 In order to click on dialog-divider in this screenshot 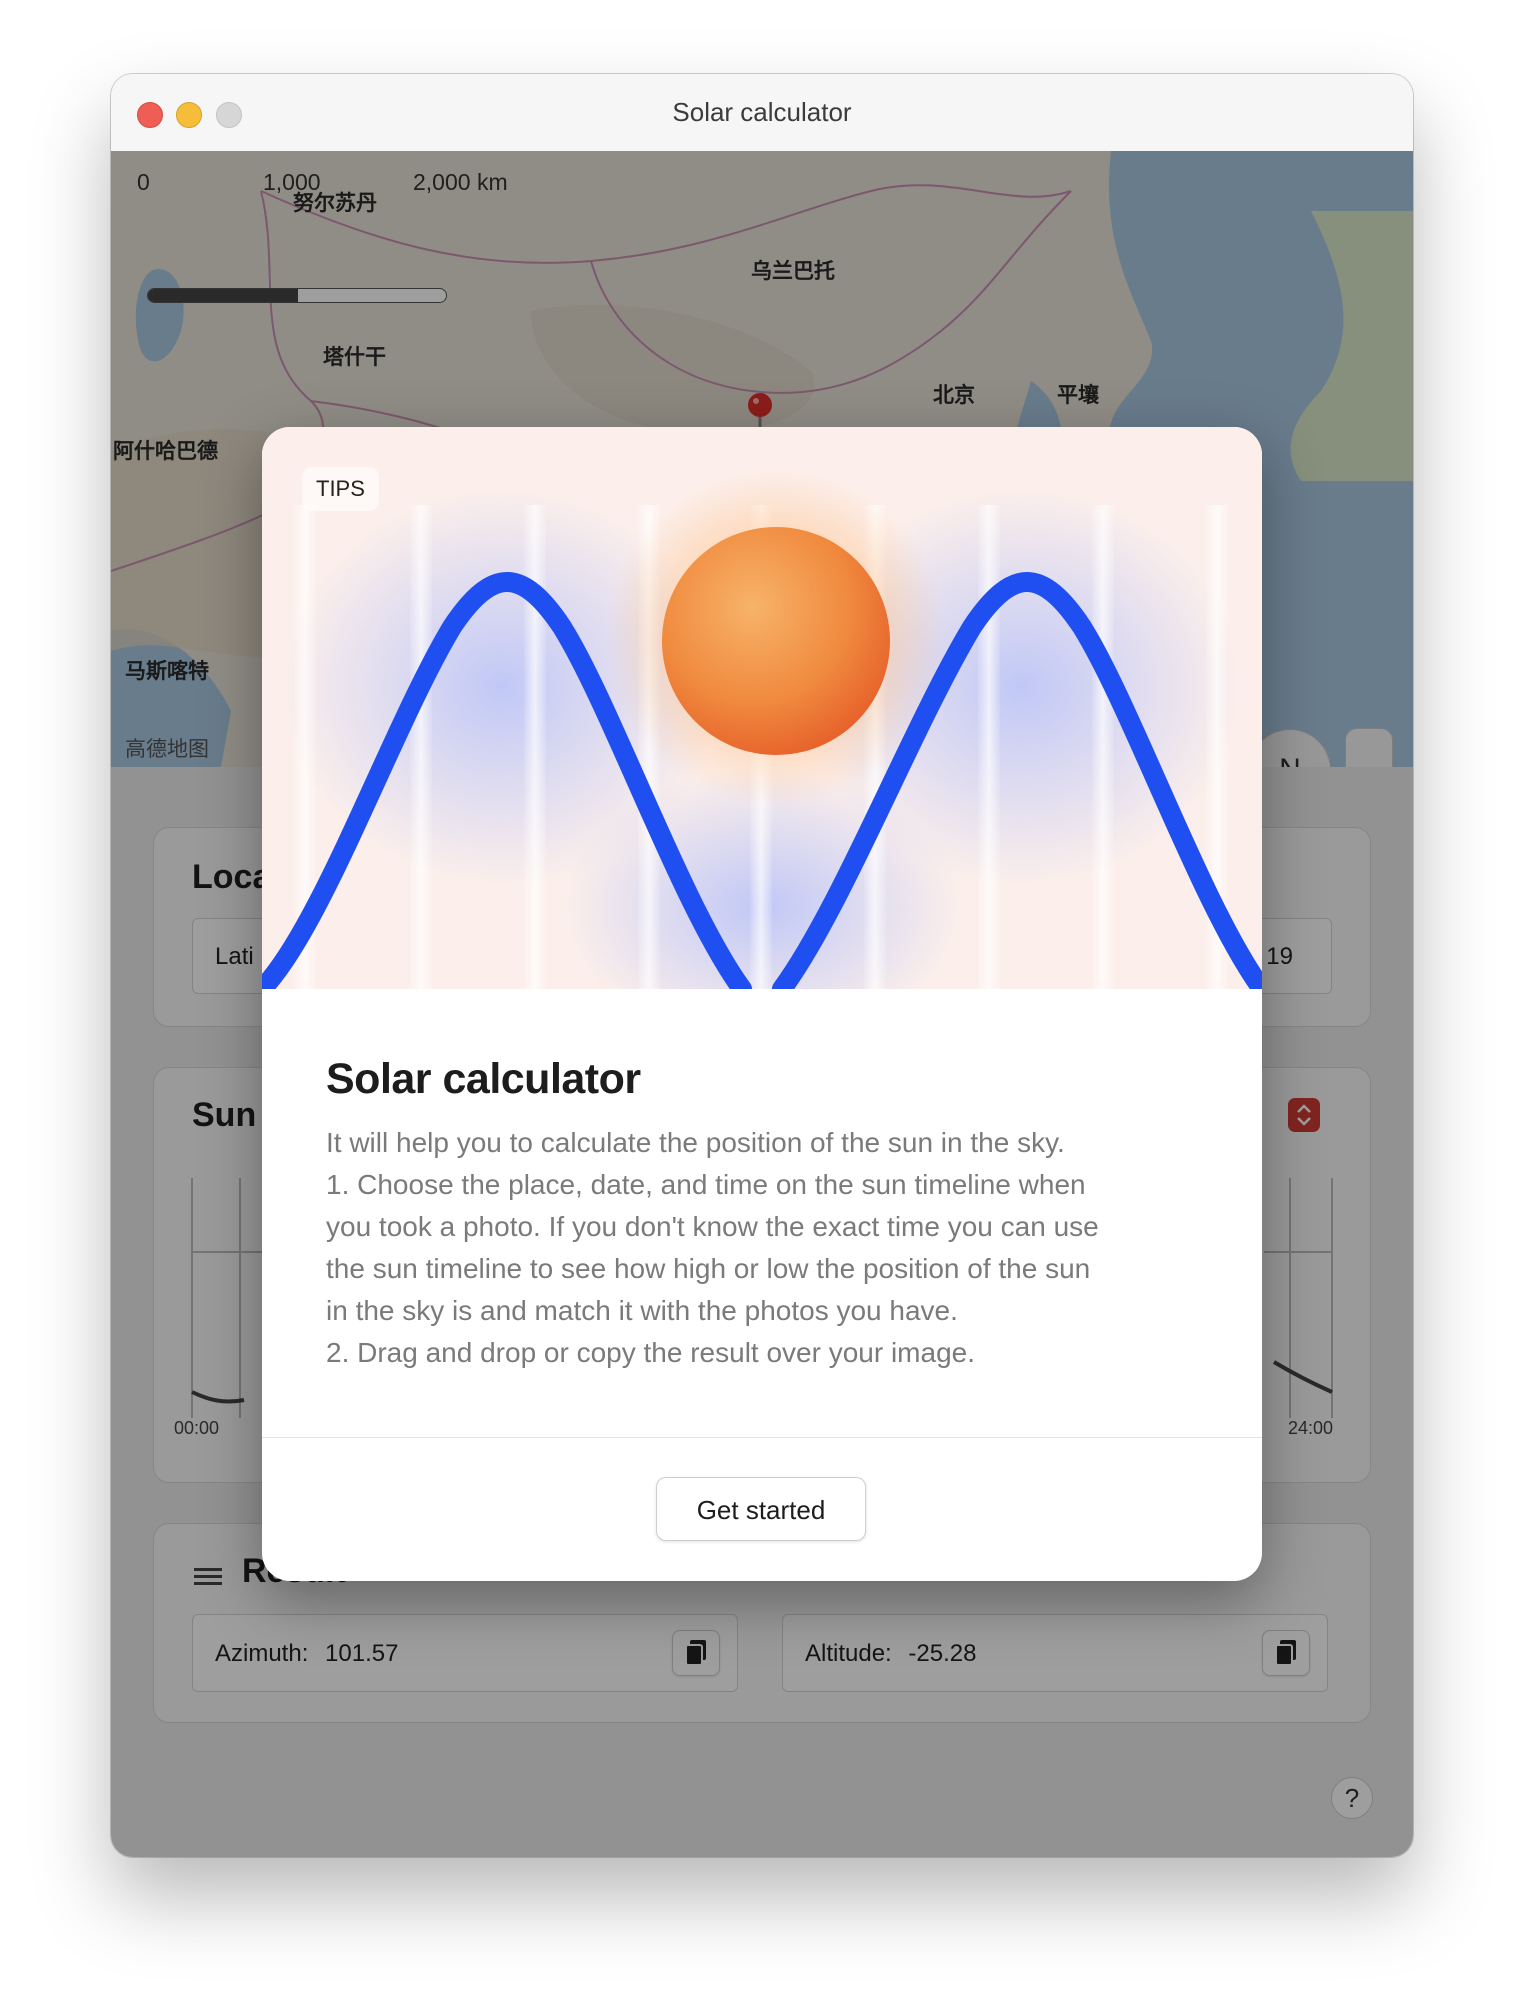, I will do `click(762, 1437)`.